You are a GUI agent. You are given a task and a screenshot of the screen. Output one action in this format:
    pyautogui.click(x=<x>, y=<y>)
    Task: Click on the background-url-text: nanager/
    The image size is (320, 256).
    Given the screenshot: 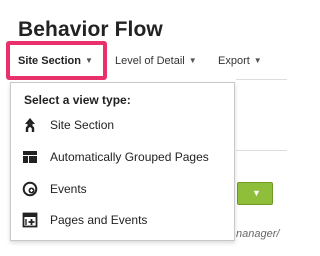 What is the action you would take?
    pyautogui.click(x=258, y=234)
    